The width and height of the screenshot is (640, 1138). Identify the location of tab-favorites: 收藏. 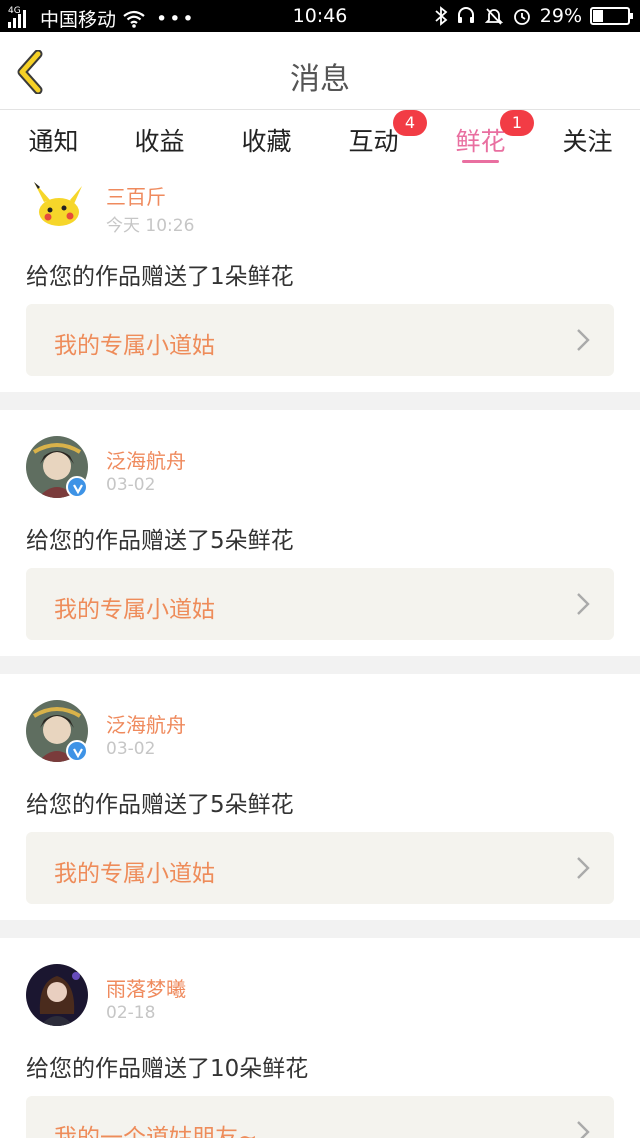
(266, 140).